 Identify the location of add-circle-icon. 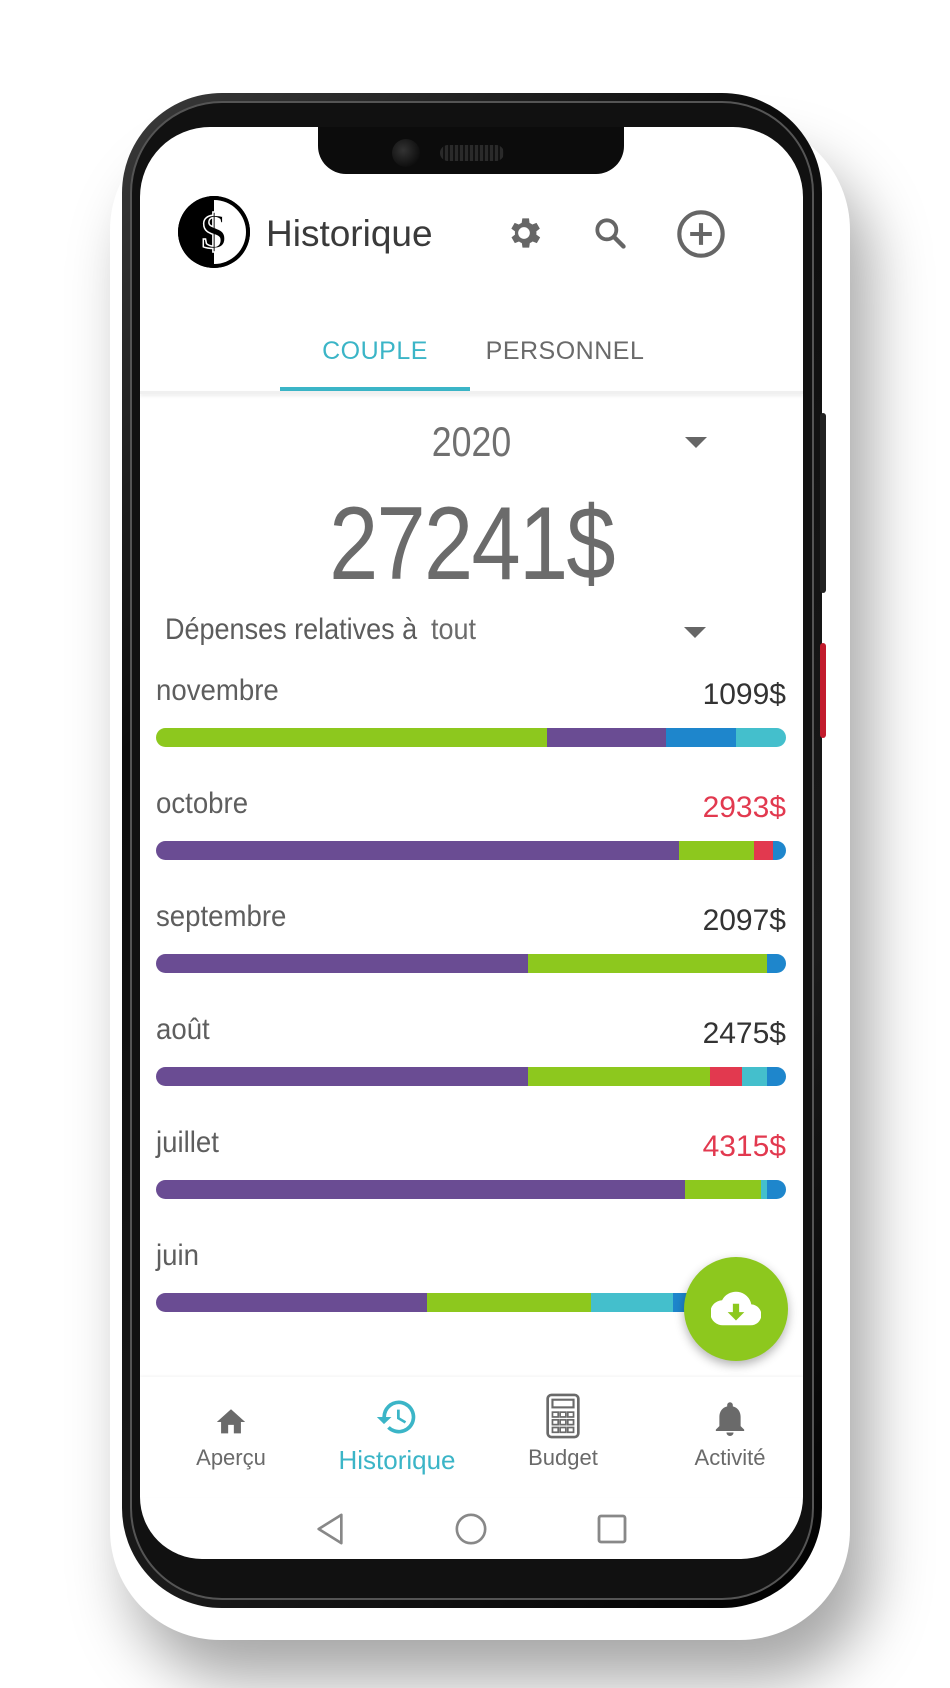
(701, 234).